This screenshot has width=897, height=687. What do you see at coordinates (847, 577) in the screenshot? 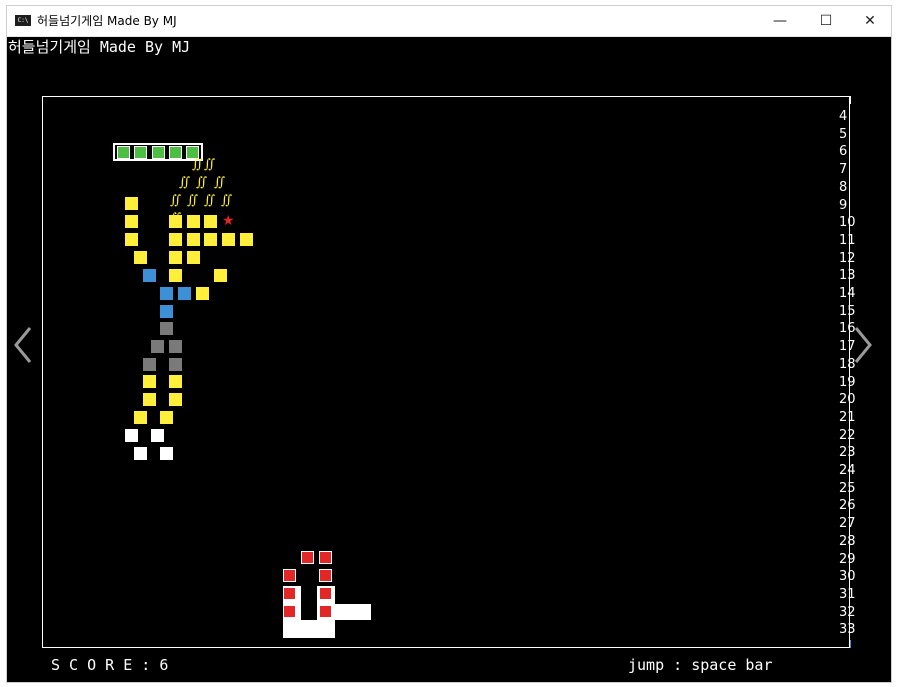
I see `row-number: 30` at bounding box center [847, 577].